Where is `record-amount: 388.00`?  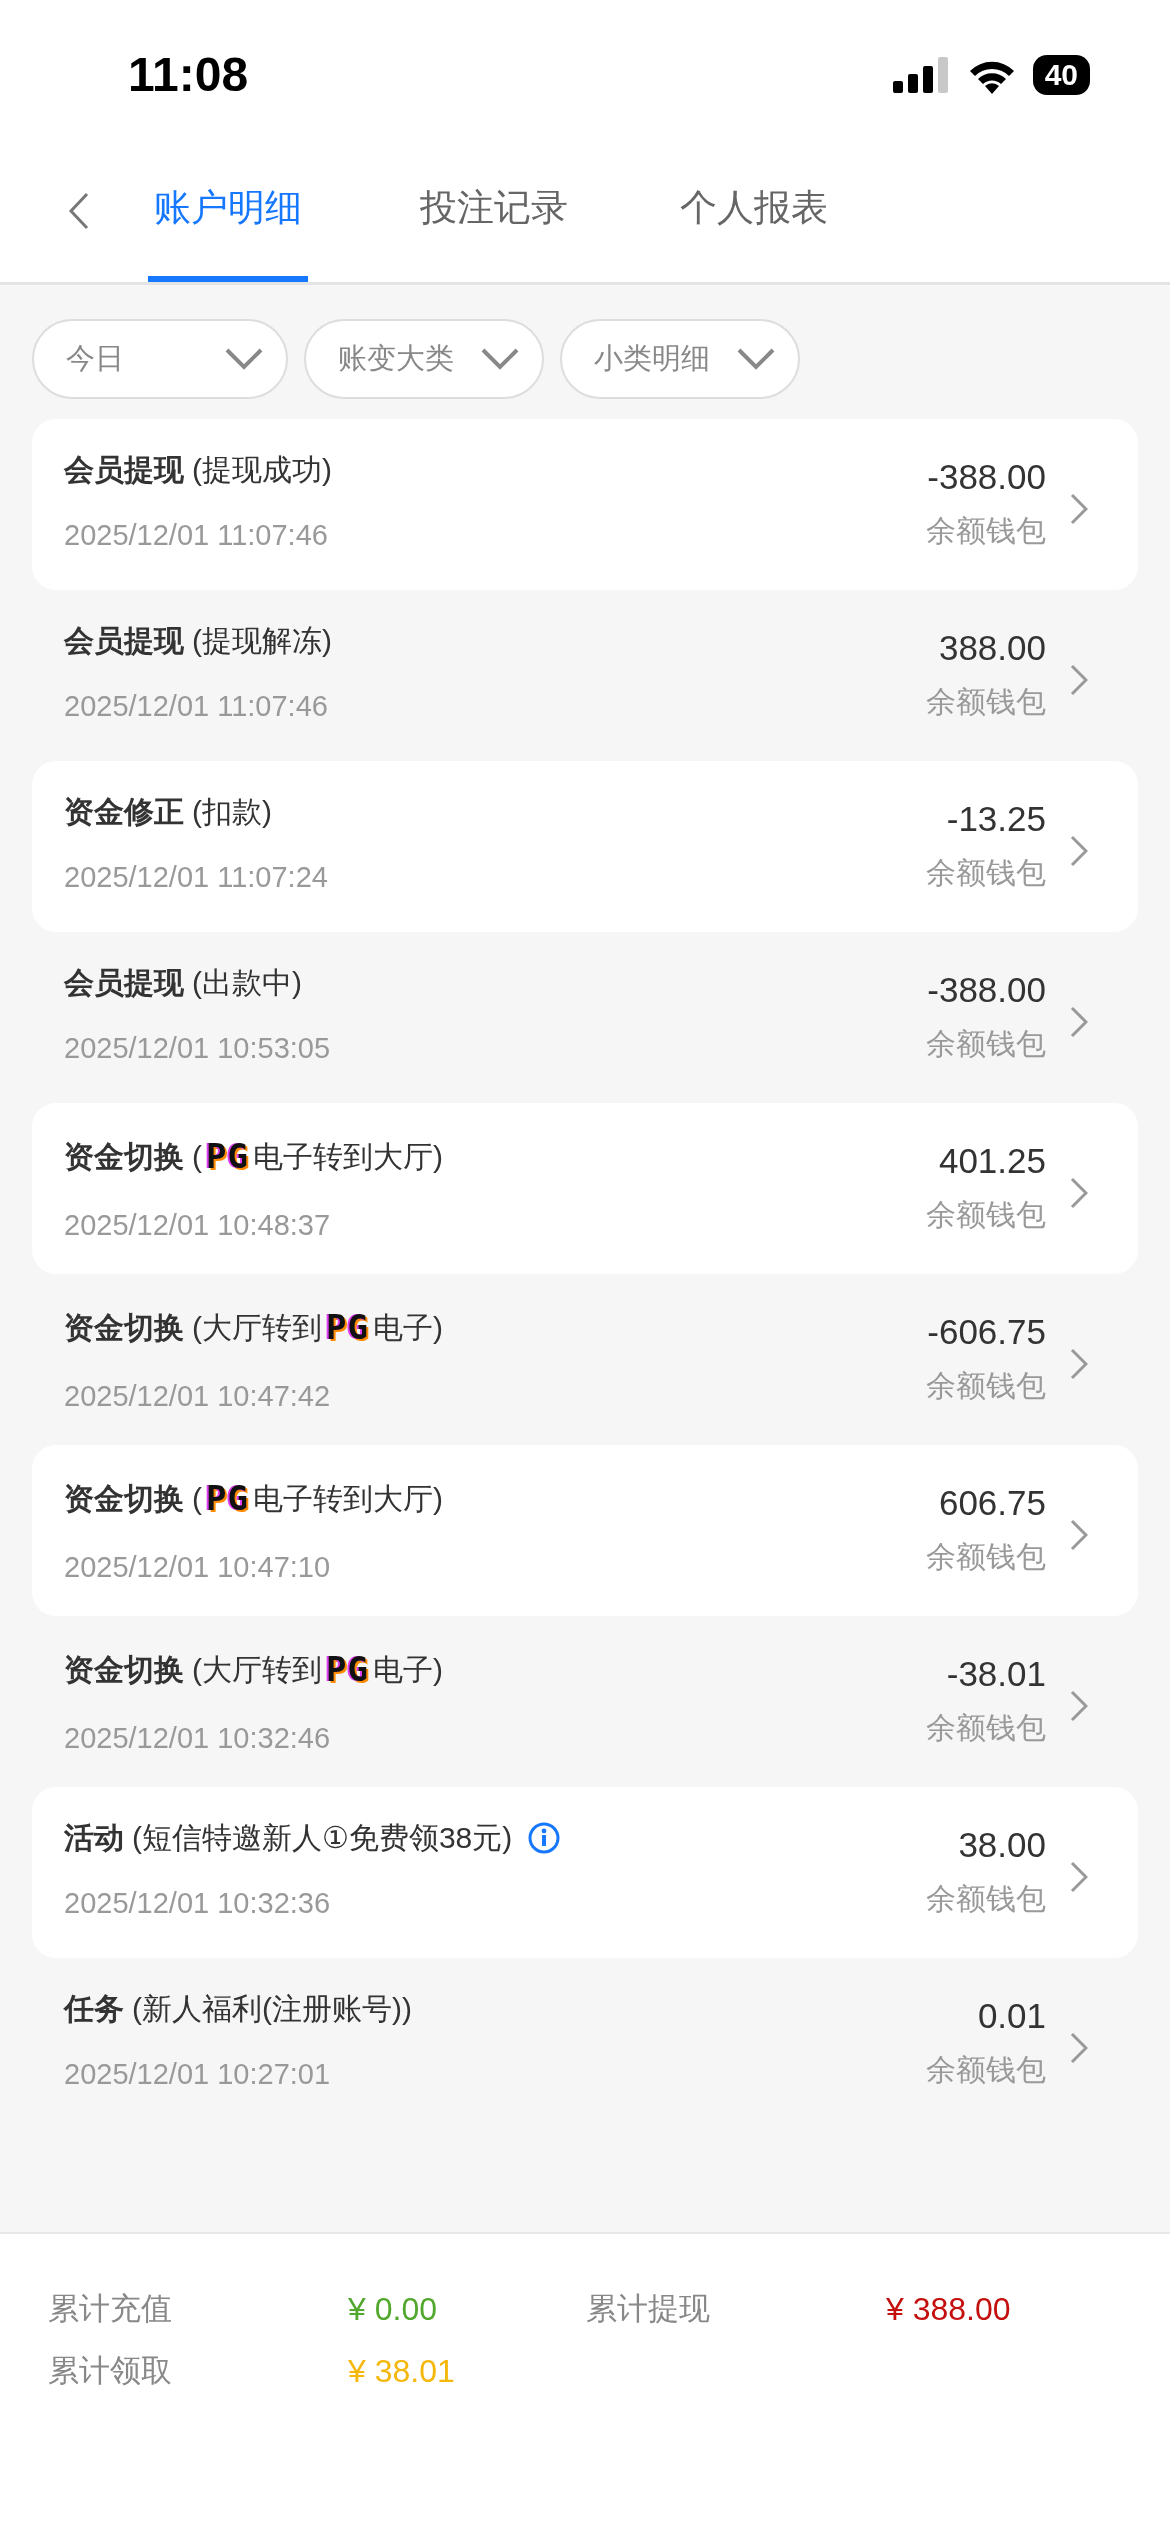
record-amount: 388.00 is located at coordinates (991, 648).